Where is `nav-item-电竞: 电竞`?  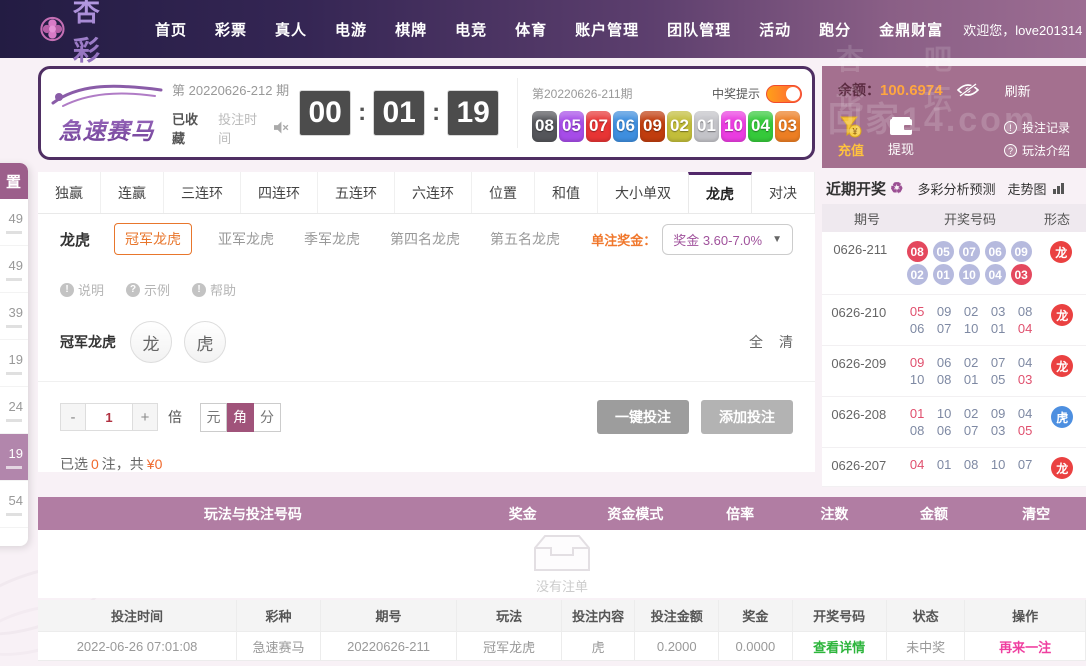 nav-item-电竞: 电竞 is located at coordinates (471, 29).